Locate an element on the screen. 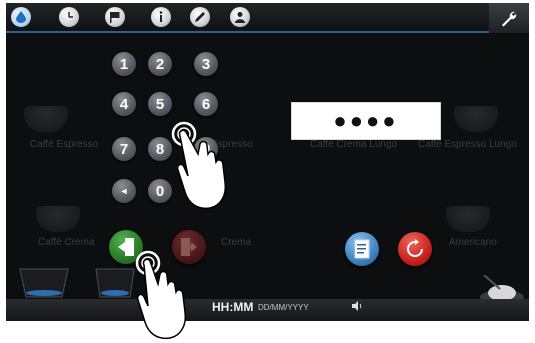  background-product-label: Americano is located at coordinates (473, 242).